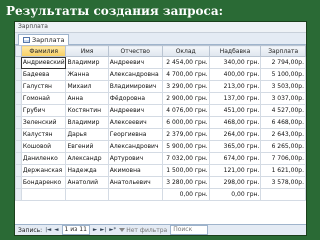 The image size is (320, 240). What do you see at coordinates (87, 51) in the screenshot?
I see `column-header-imya: Имя` at bounding box center [87, 51].